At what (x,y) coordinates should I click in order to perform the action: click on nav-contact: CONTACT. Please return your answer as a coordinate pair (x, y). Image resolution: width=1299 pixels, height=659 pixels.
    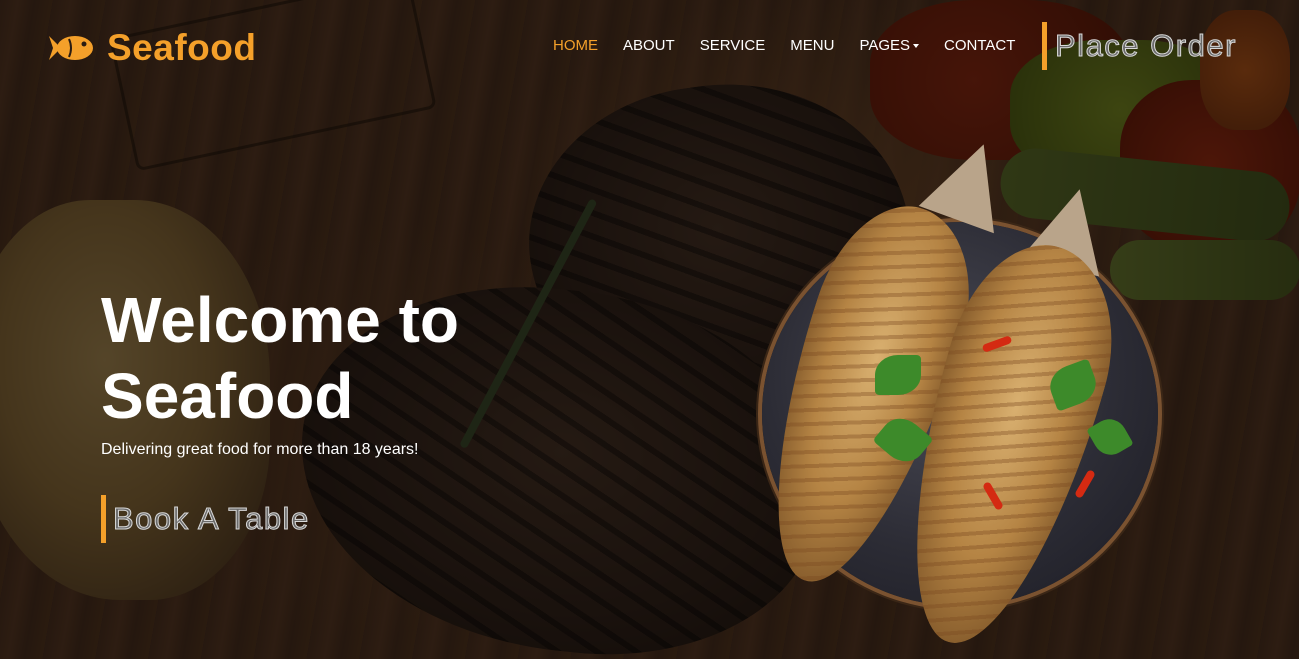
    Looking at the image, I should click on (979, 45).